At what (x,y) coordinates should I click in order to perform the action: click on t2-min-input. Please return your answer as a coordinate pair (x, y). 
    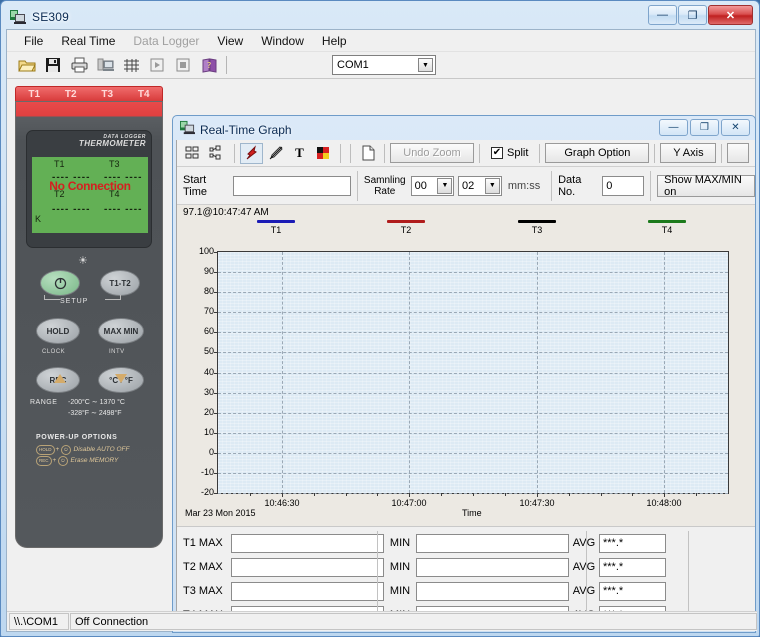
    Looking at the image, I should click on (492, 567).